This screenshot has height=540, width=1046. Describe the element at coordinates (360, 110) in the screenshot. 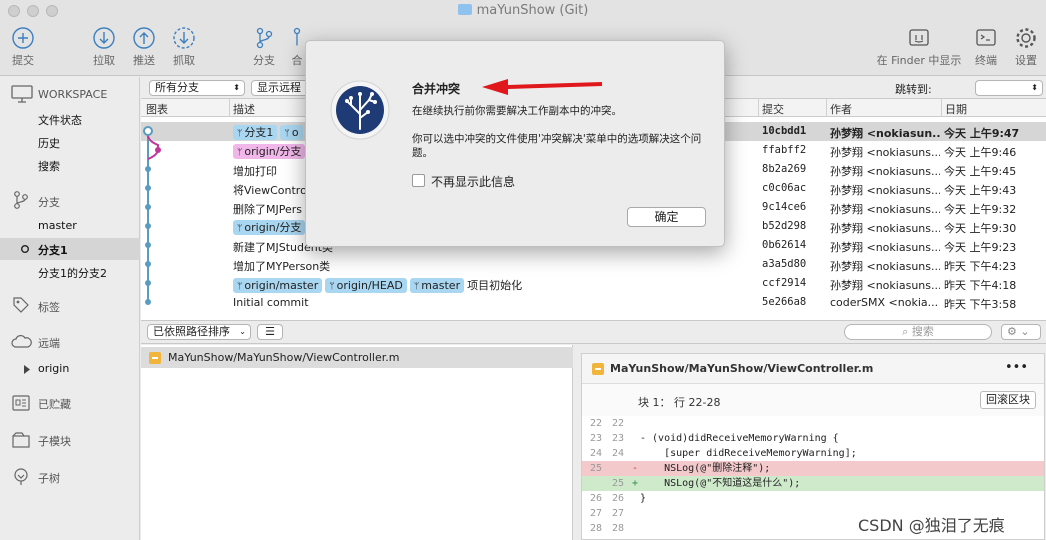

I see `sourcetree-logo-icon` at that location.